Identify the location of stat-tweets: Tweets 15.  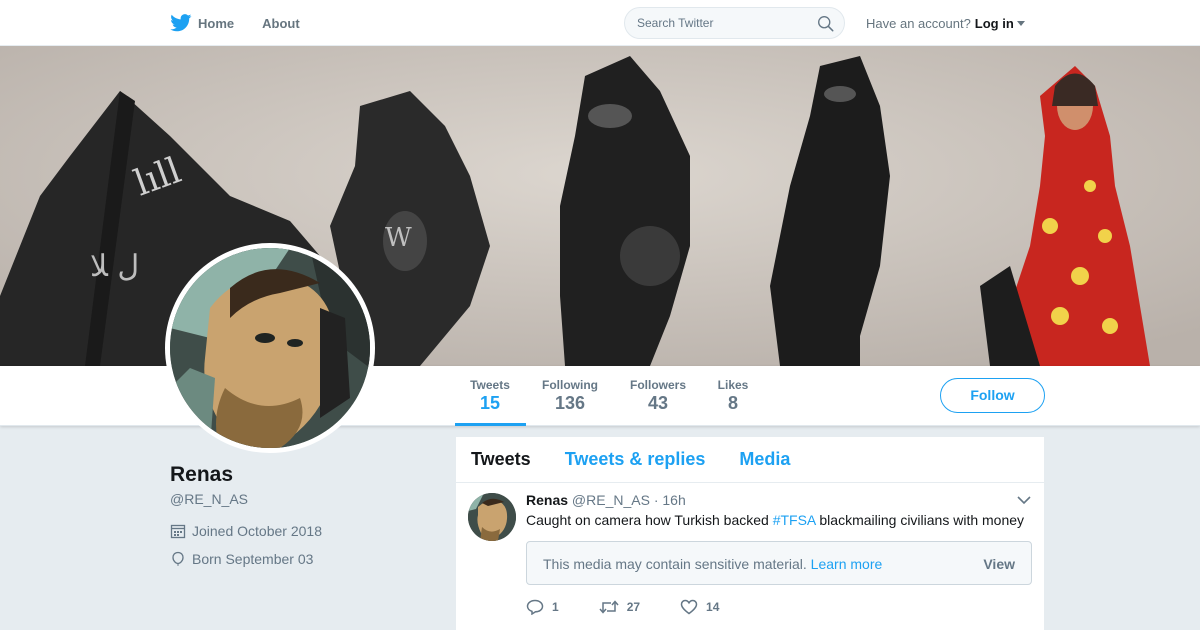
(490, 396).